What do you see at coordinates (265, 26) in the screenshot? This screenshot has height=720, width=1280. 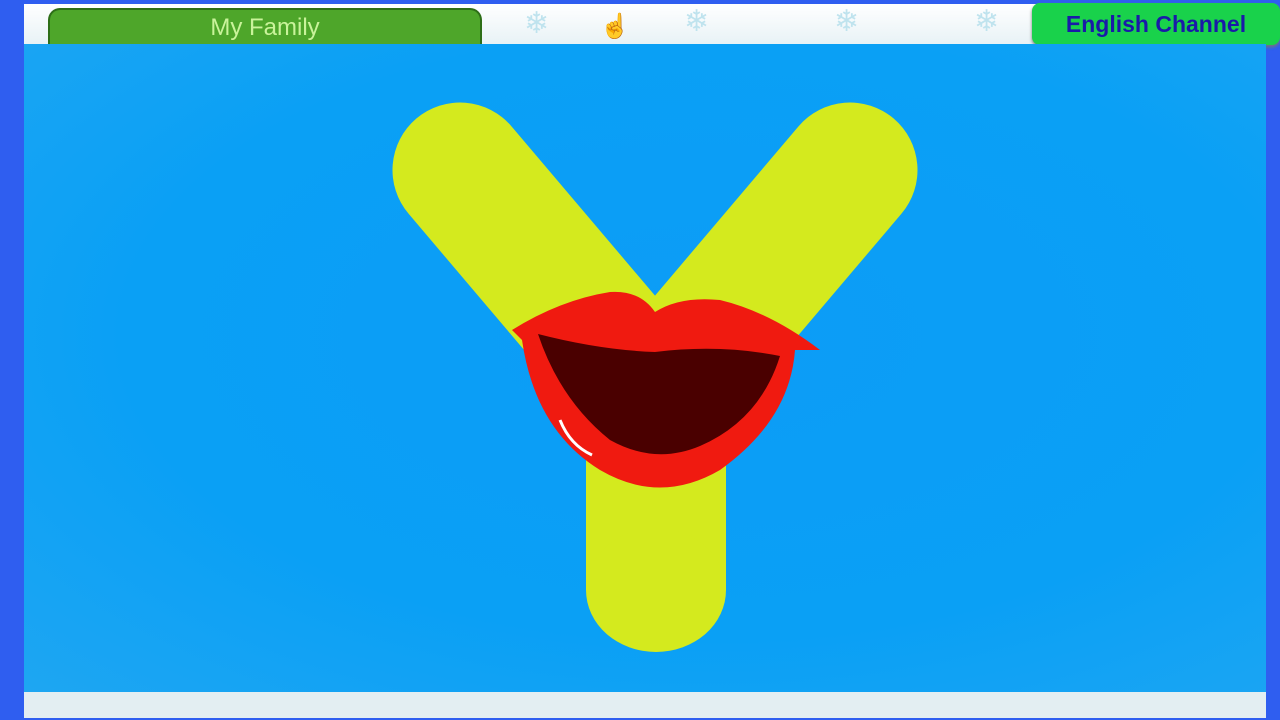 I see `page-title: My Family` at bounding box center [265, 26].